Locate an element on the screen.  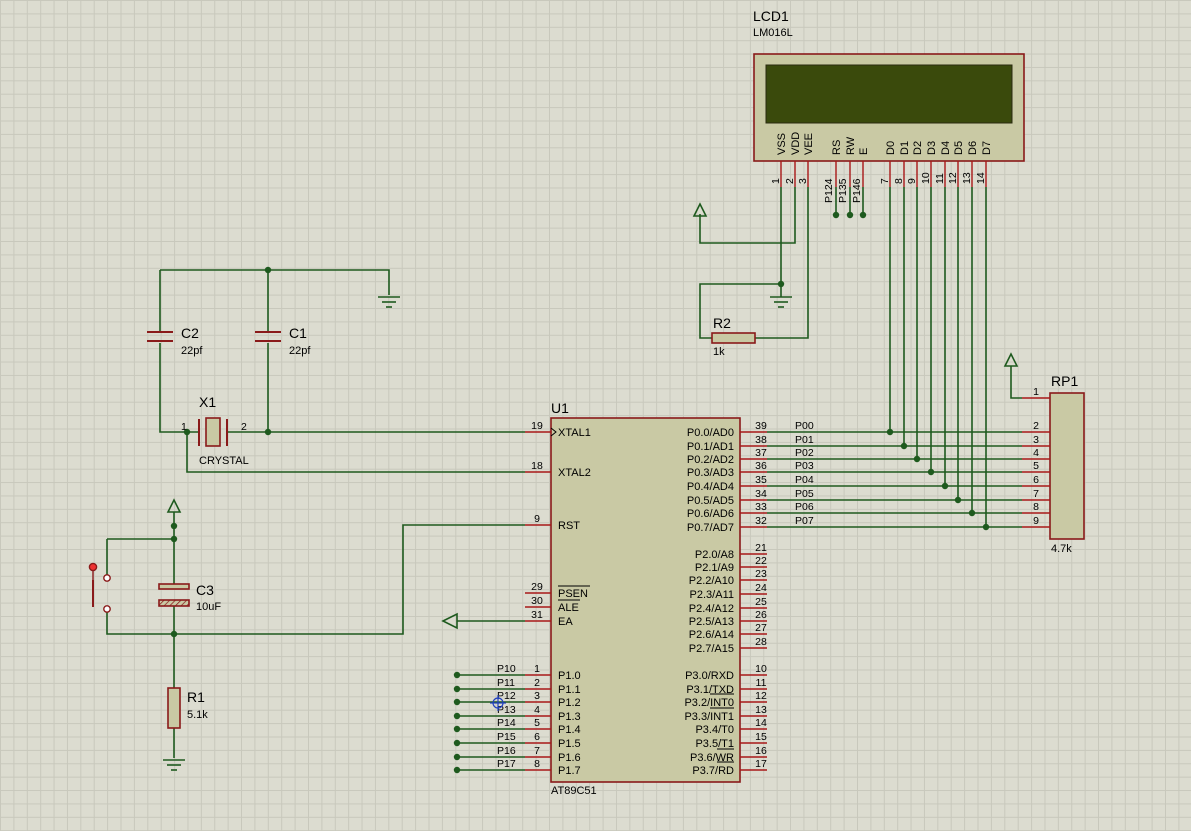
lcd-pin-name: D4 is located at coordinates (946, 148).